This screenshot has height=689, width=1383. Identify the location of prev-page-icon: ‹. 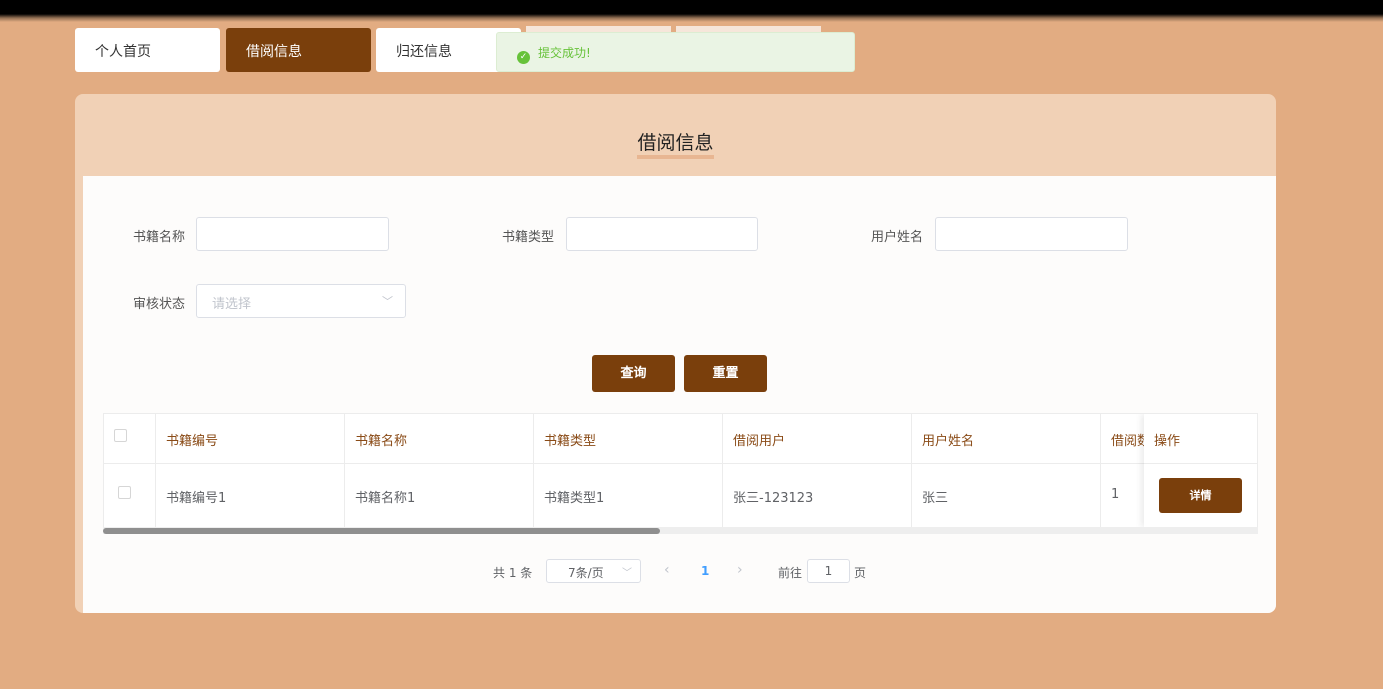
(667, 570).